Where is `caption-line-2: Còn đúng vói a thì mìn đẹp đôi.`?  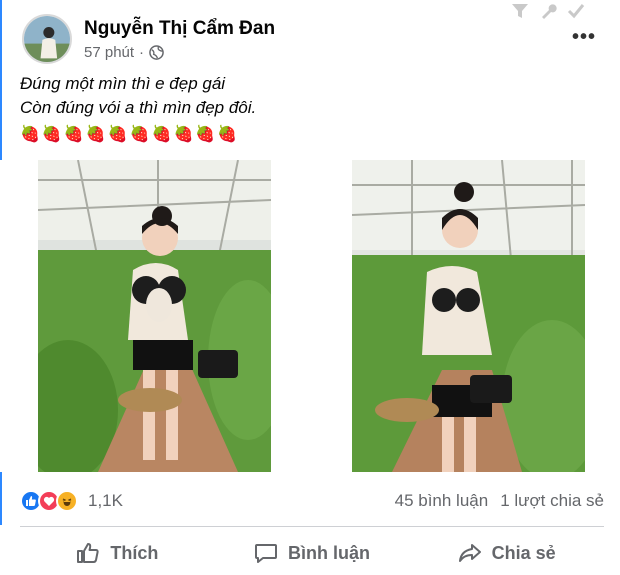
caption-line-2: Còn đúng vói a thì mìn đẹp đôi. is located at coordinates (138, 107).